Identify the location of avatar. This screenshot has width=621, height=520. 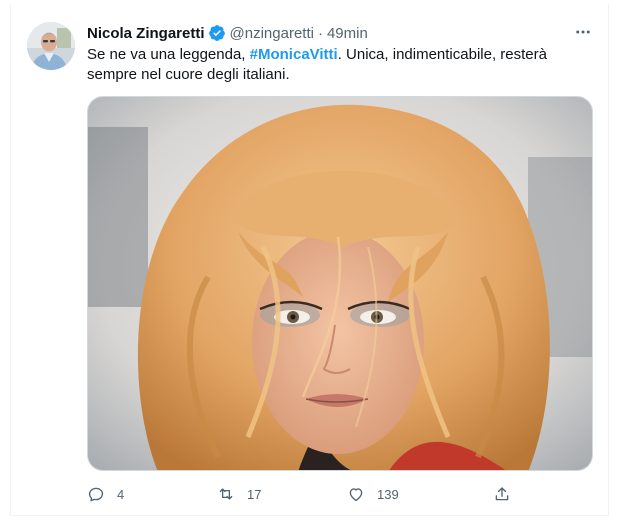
(51, 46).